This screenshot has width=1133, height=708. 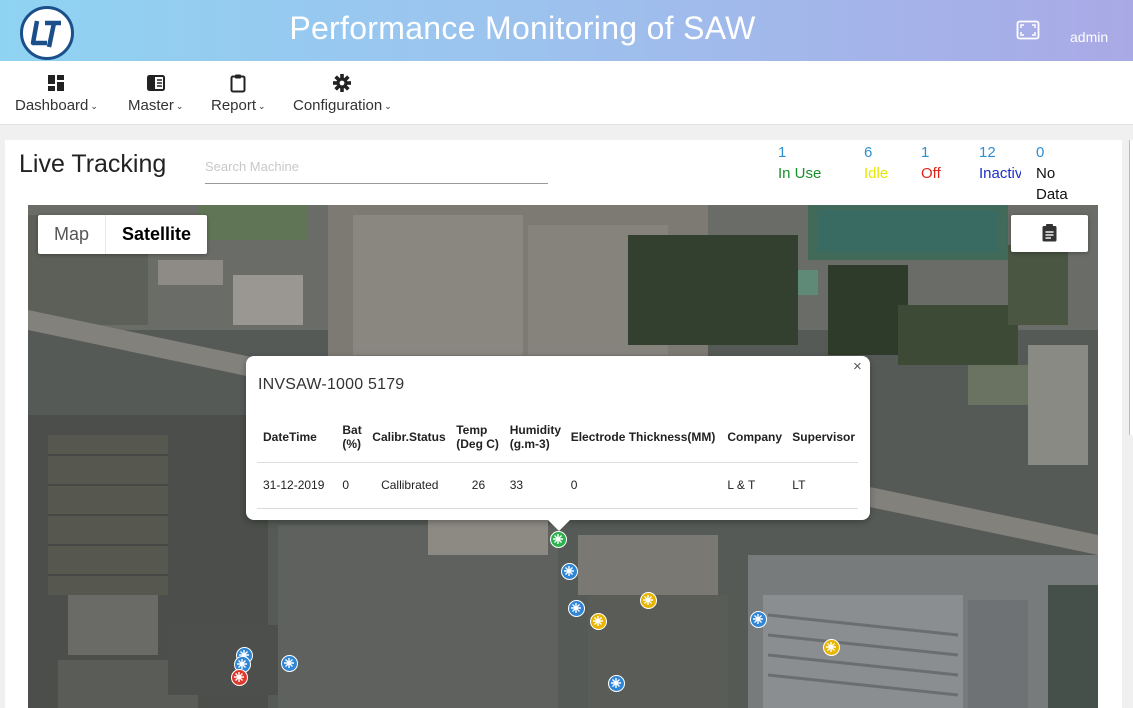 I want to click on stat-inactive-count: 12, so click(x=987, y=152).